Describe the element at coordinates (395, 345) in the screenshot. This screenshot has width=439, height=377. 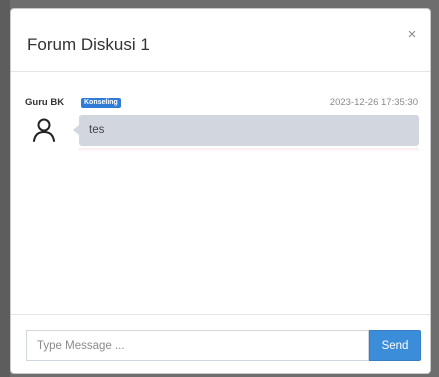
I see `send-button: Send` at that location.